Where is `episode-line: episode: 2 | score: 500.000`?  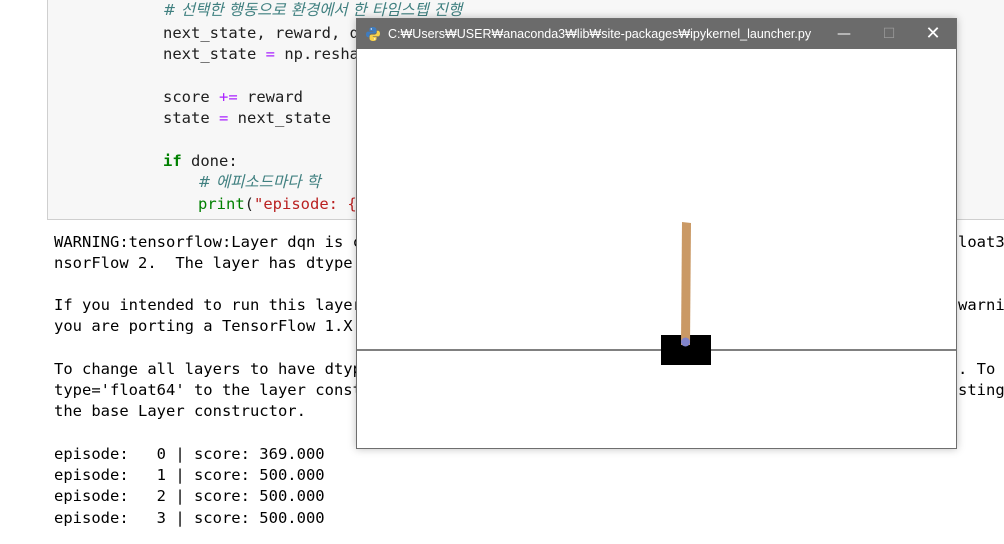 episode-line: episode: 2 | score: 500.000 is located at coordinates (189, 496).